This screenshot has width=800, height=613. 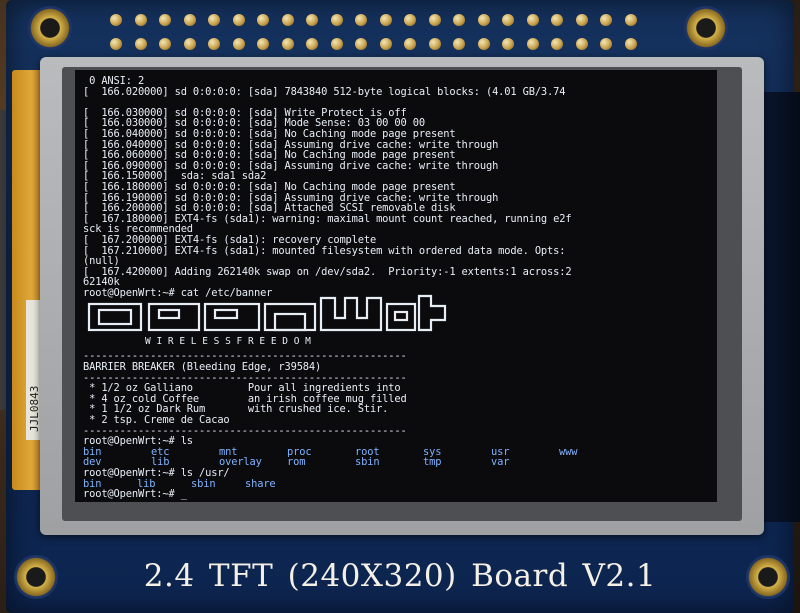 What do you see at coordinates (260, 484) in the screenshot?
I see `ls-entry: share` at bounding box center [260, 484].